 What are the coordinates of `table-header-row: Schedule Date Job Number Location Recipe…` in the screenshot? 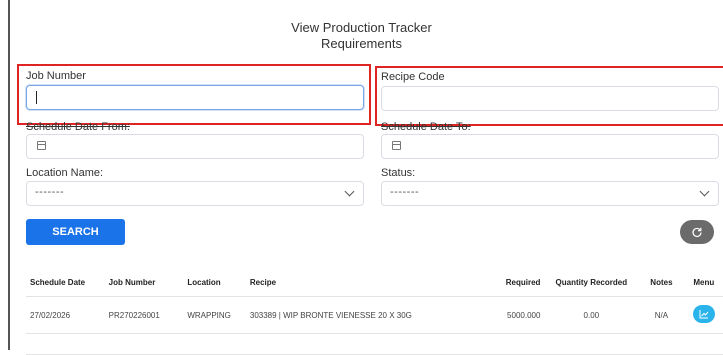 It's located at (374, 282).